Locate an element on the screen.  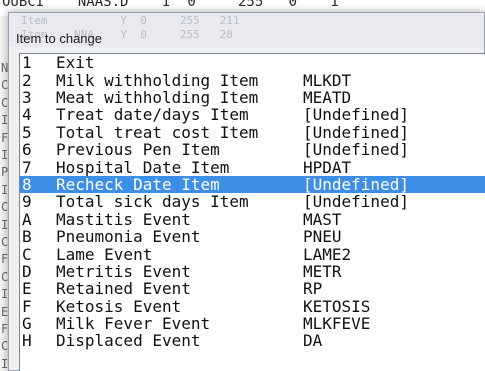
list-item-key: B is located at coordinates (27, 237).